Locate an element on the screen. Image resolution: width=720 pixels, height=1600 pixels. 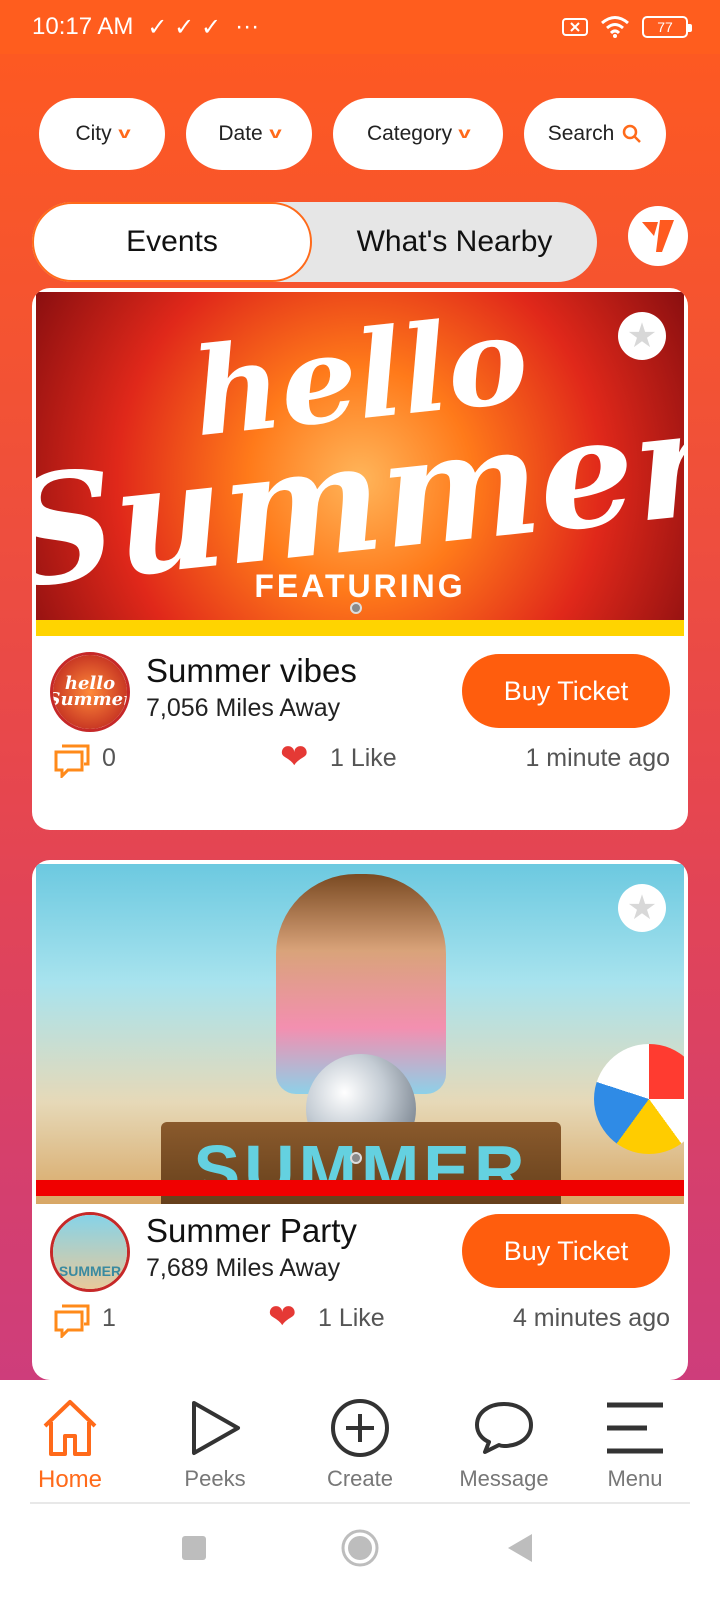
tab-whats-nearby-label: What's Nearby is located at coordinates (454, 241).